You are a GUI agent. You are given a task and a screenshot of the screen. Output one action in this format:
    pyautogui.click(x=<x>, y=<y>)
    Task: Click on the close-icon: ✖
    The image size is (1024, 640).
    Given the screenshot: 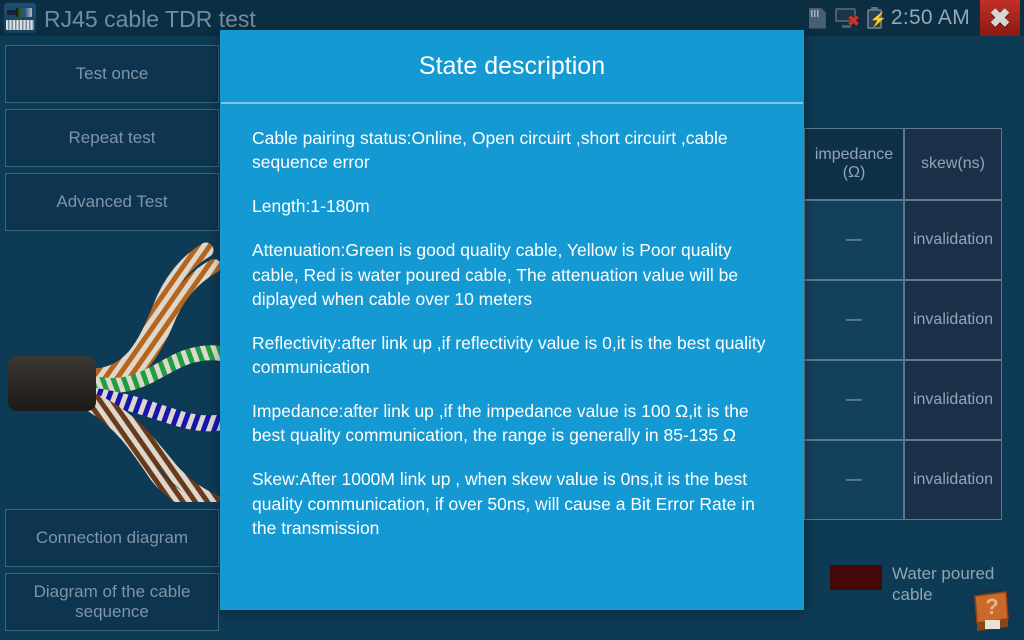 What is the action you would take?
    pyautogui.click(x=1000, y=17)
    